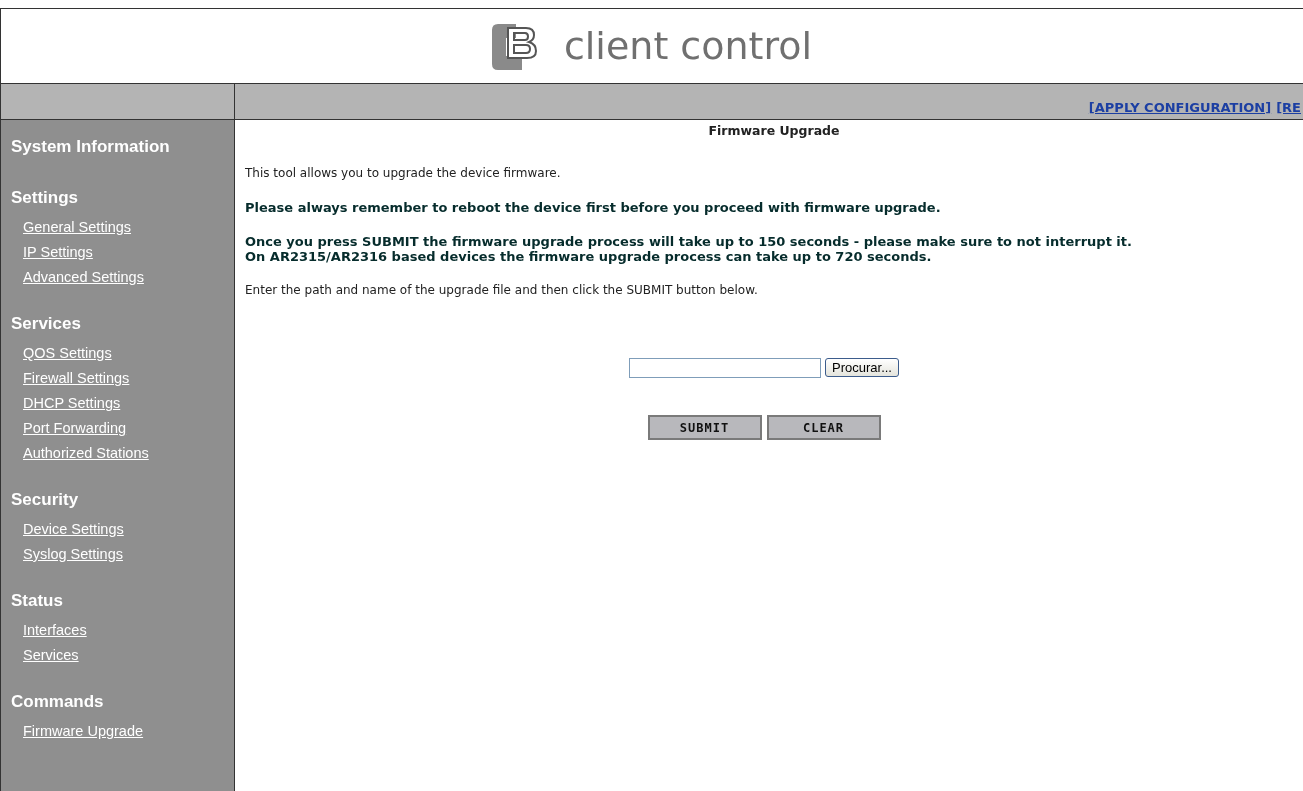  Describe the element at coordinates (45, 198) in the screenshot. I see `section-heading: Settings` at that location.